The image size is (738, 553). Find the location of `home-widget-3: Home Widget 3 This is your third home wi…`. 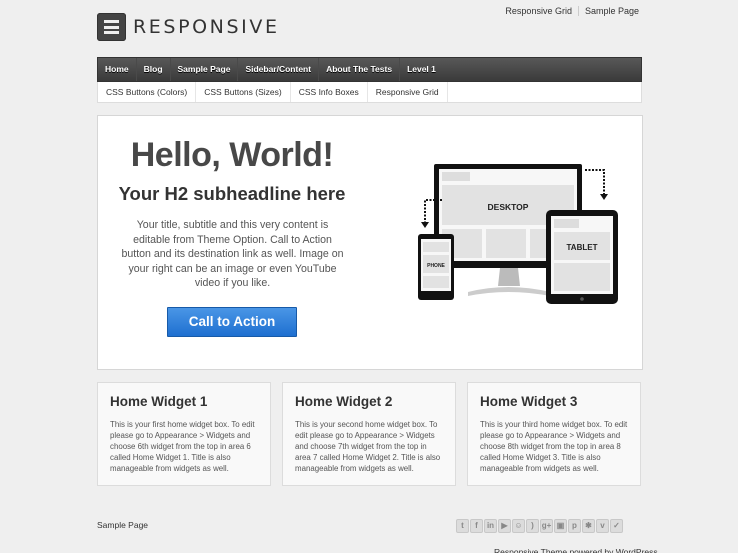

home-widget-3: Home Widget 3 This is your third home wi… is located at coordinates (554, 434).